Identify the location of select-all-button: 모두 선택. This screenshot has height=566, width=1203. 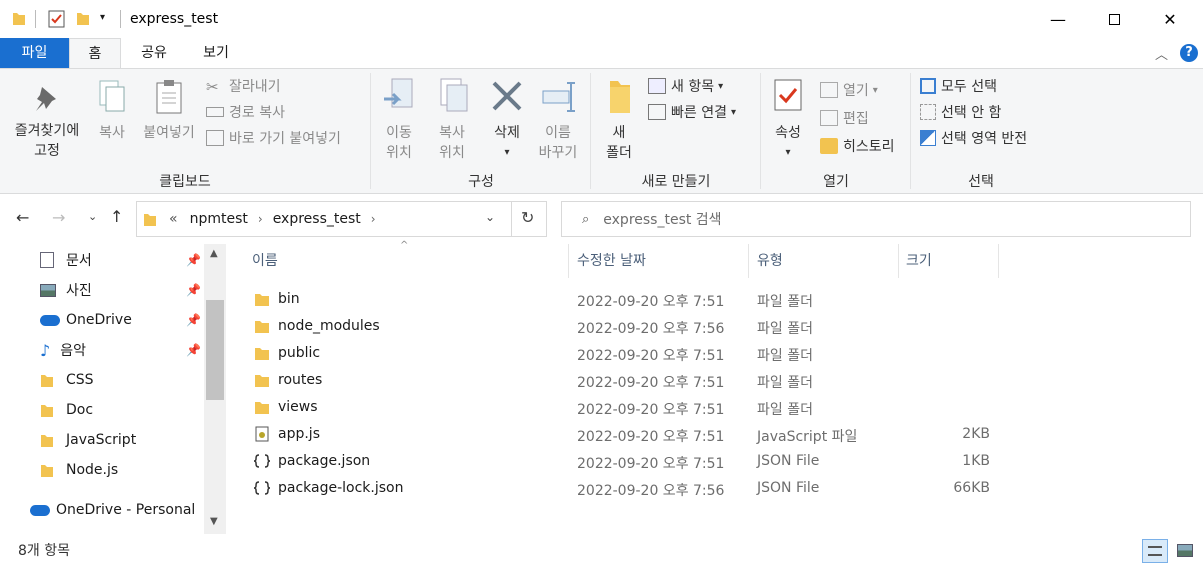
(958, 86).